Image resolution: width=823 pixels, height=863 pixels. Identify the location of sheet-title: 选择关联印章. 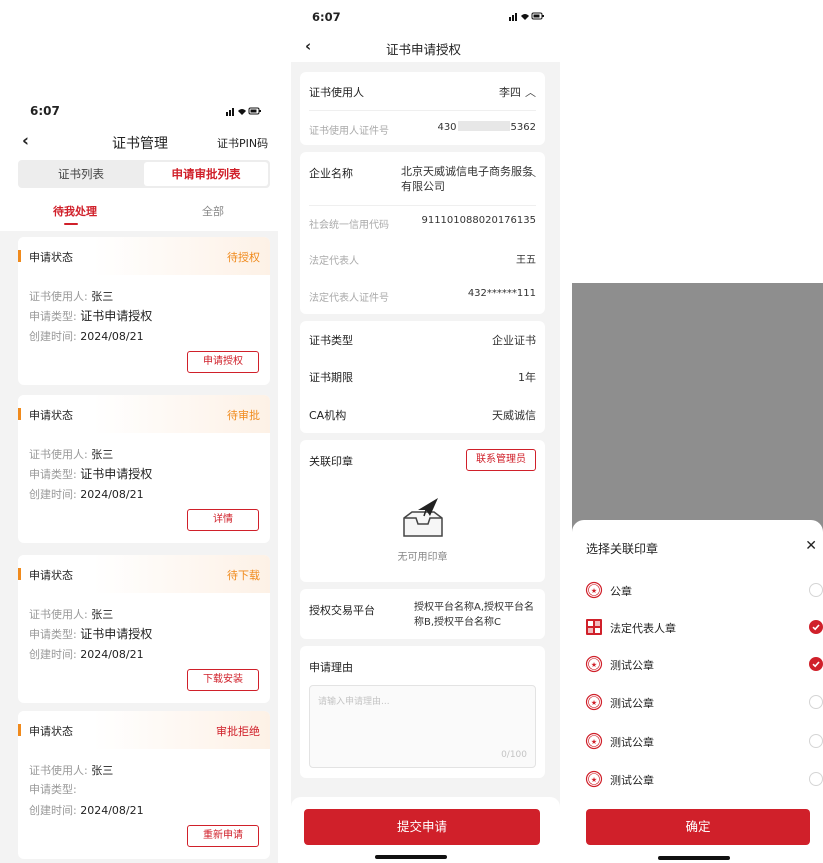
(622, 549).